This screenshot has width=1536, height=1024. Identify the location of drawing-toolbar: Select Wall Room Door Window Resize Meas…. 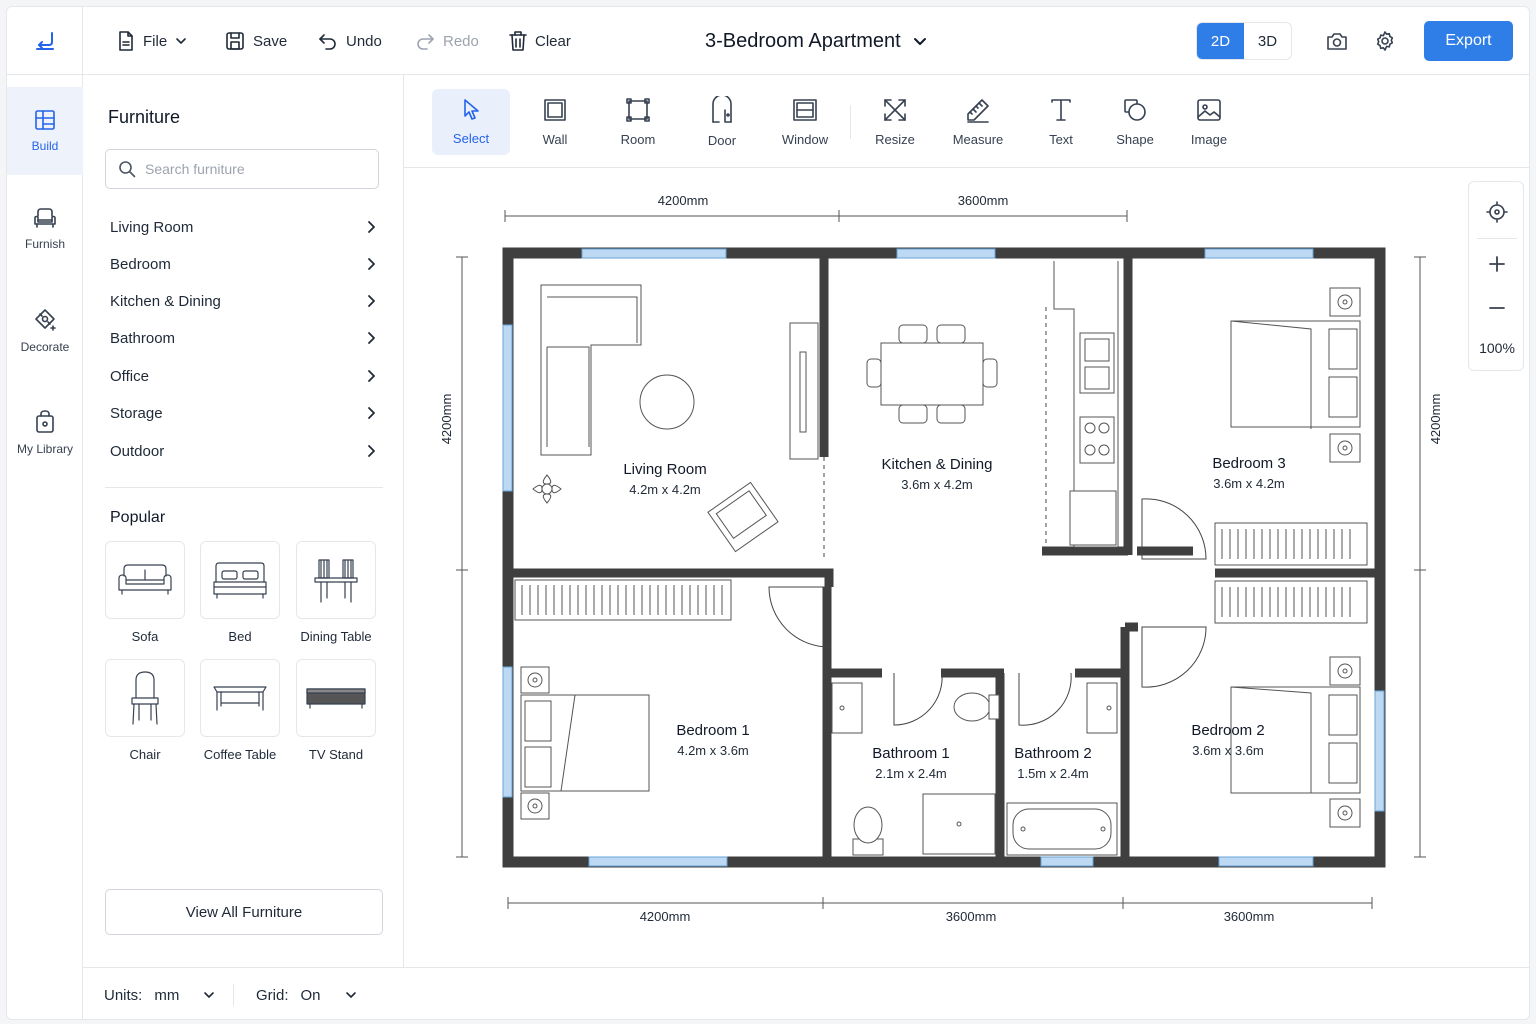
(966, 121).